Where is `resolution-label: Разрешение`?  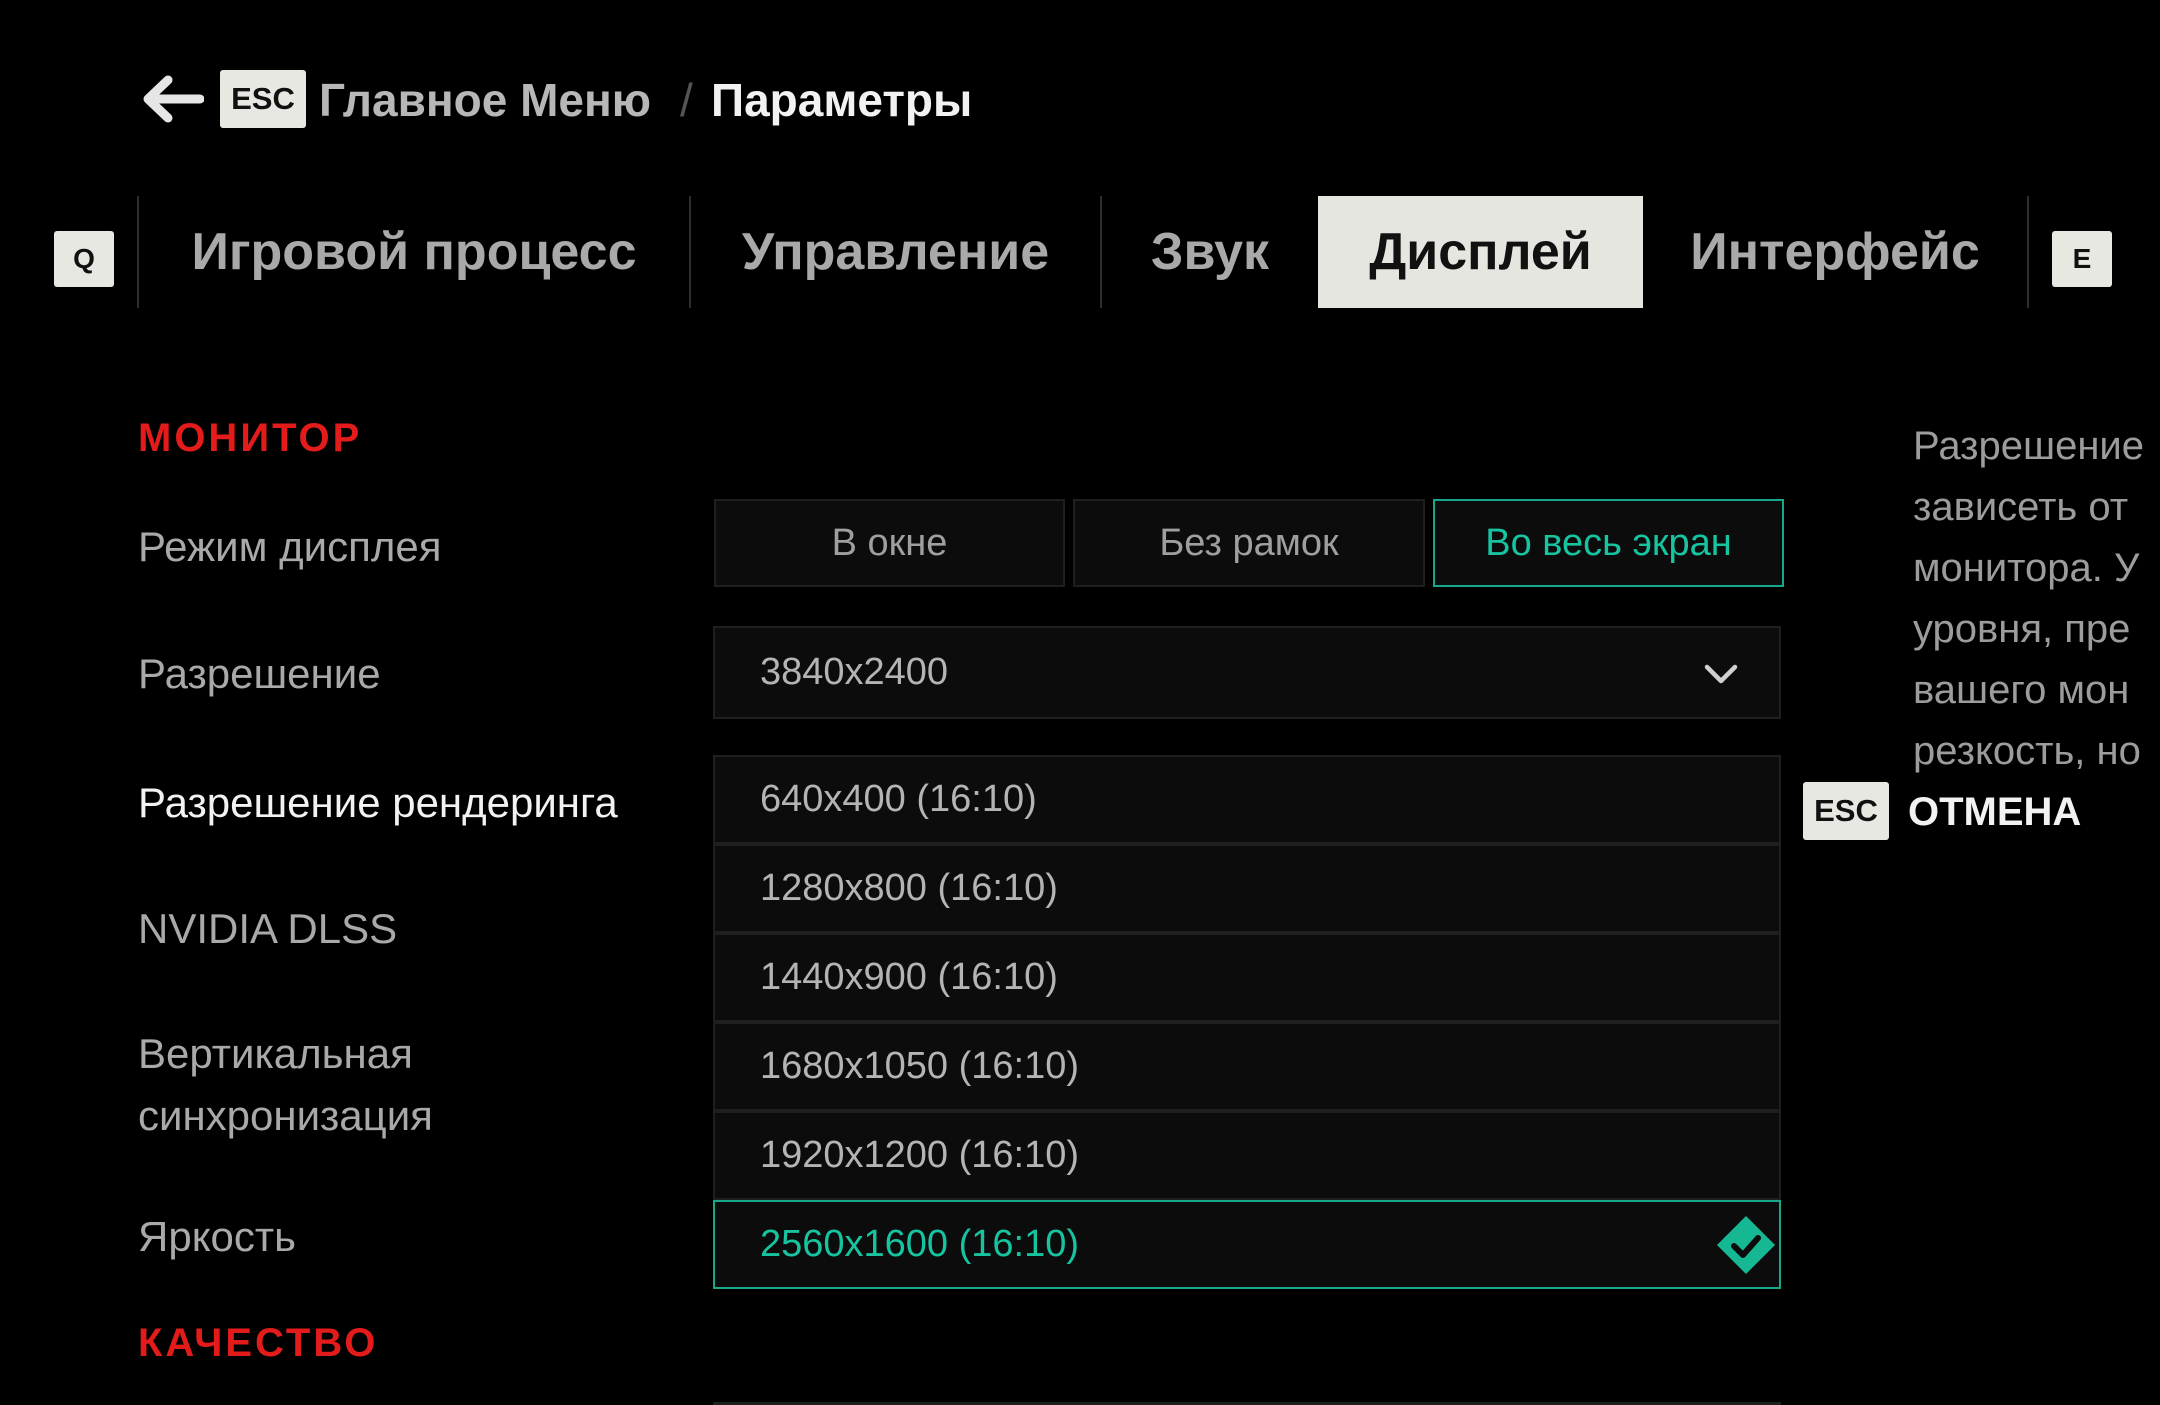
resolution-label: Разрешение is located at coordinates (259, 673).